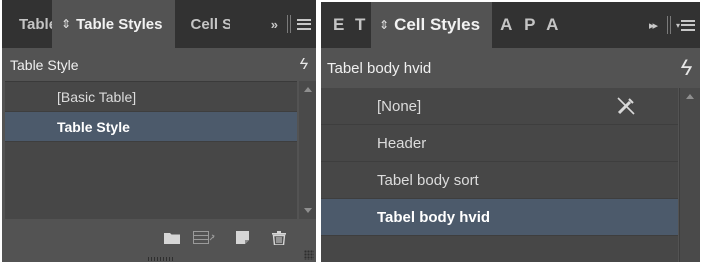 The image size is (702, 262). I want to click on list-item-label: Table Style, so click(93, 126).